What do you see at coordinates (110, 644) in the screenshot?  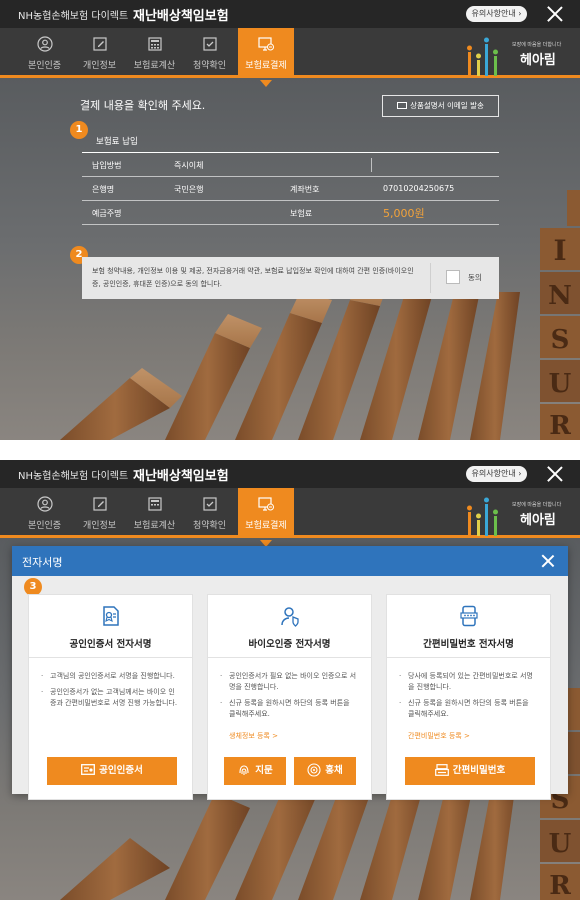 I see `card-title: 공인인증서 전자서명` at bounding box center [110, 644].